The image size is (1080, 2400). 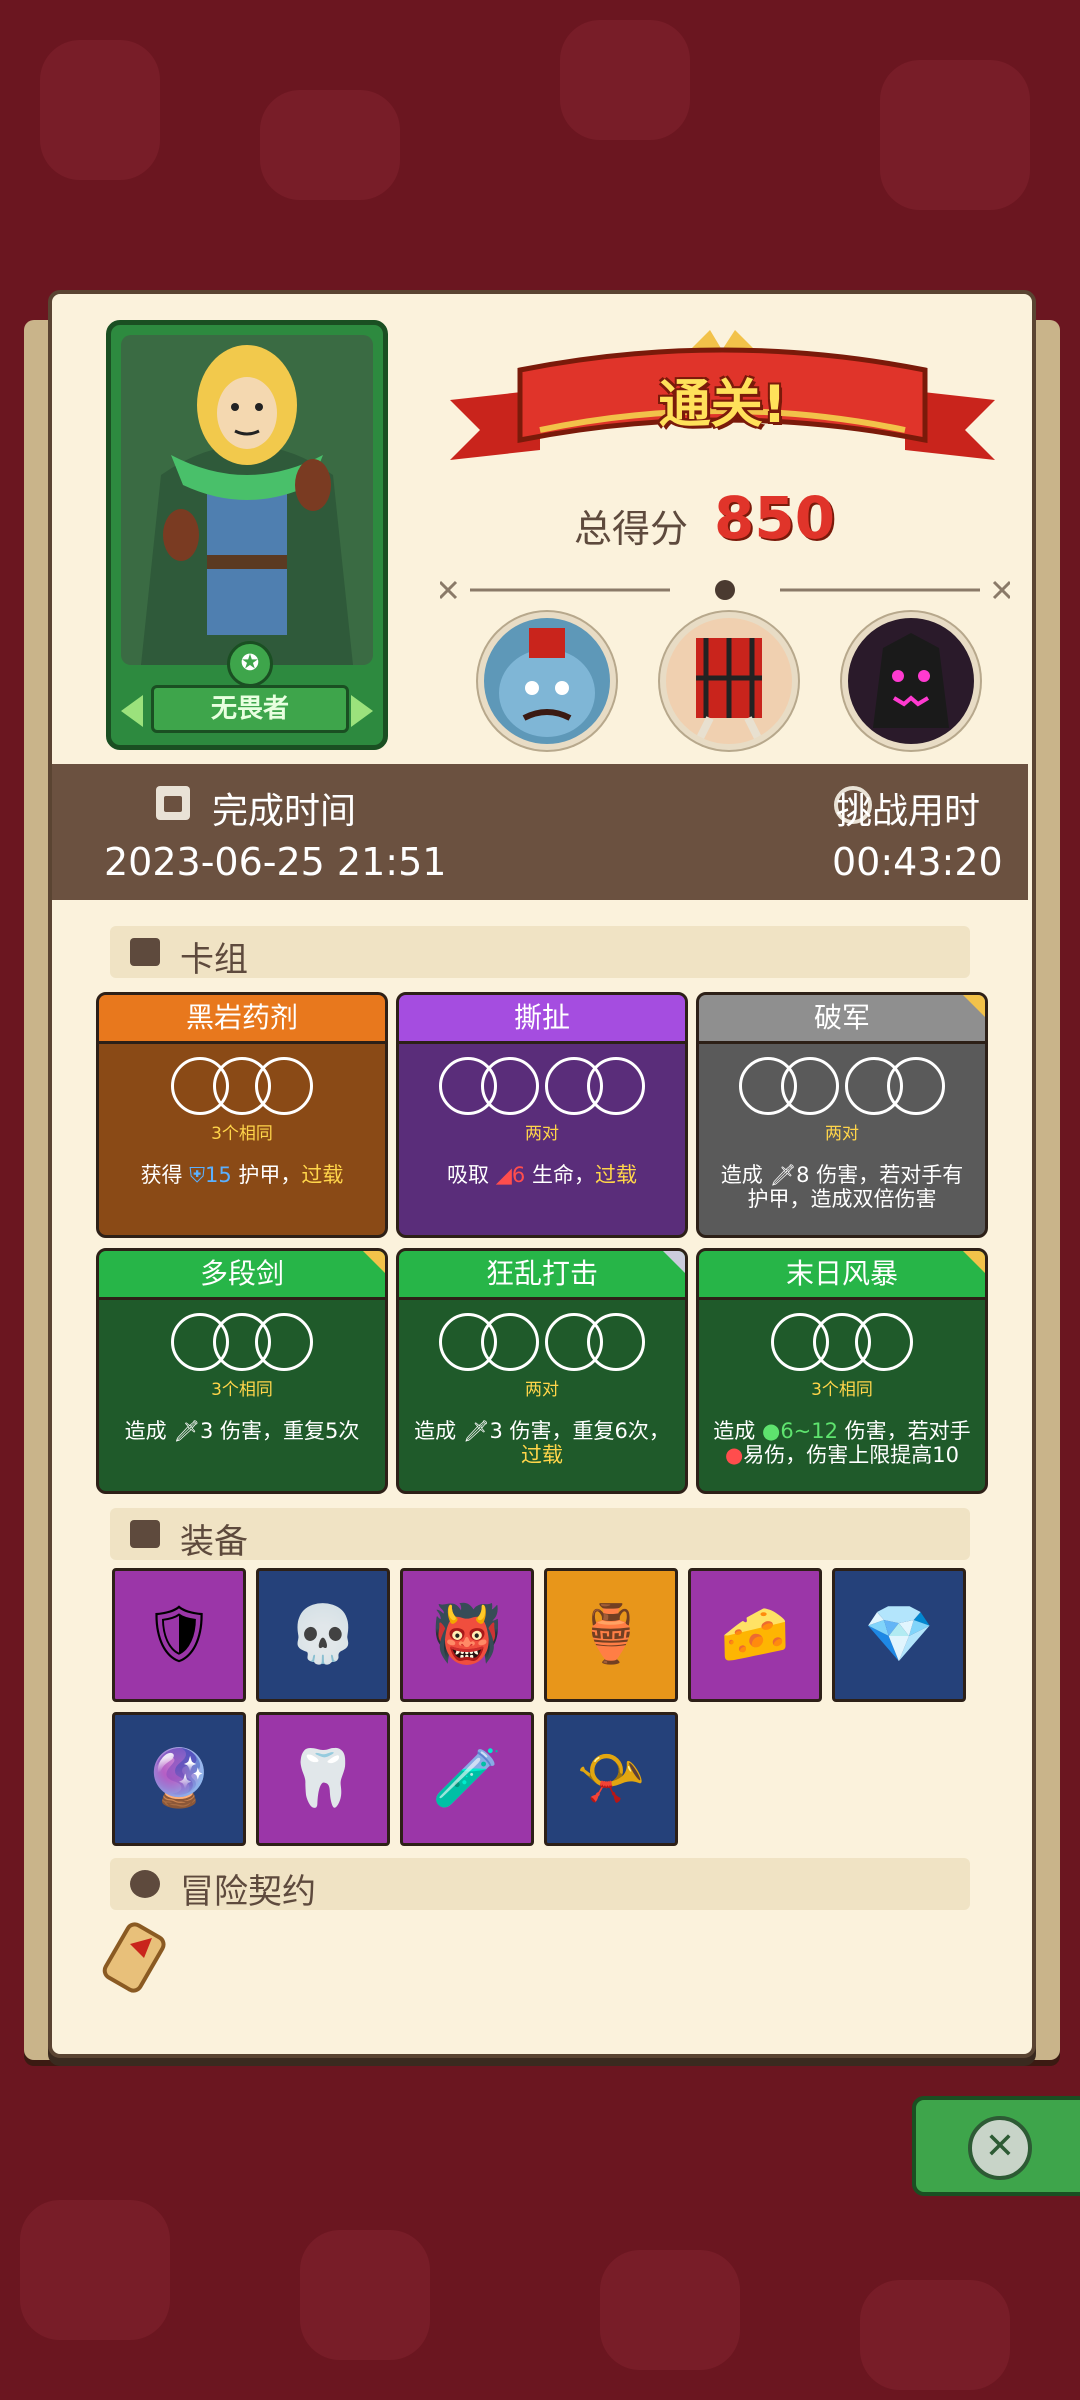 I want to click on close-icon: ✕, so click(x=1000, y=2148).